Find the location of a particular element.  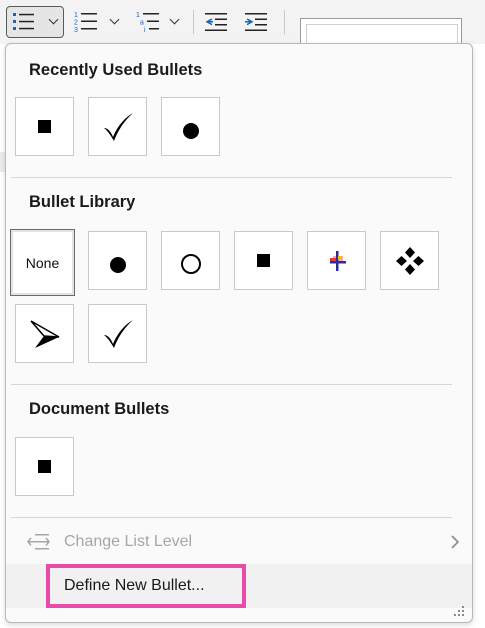

library-arrowhead-bullet is located at coordinates (44, 333).